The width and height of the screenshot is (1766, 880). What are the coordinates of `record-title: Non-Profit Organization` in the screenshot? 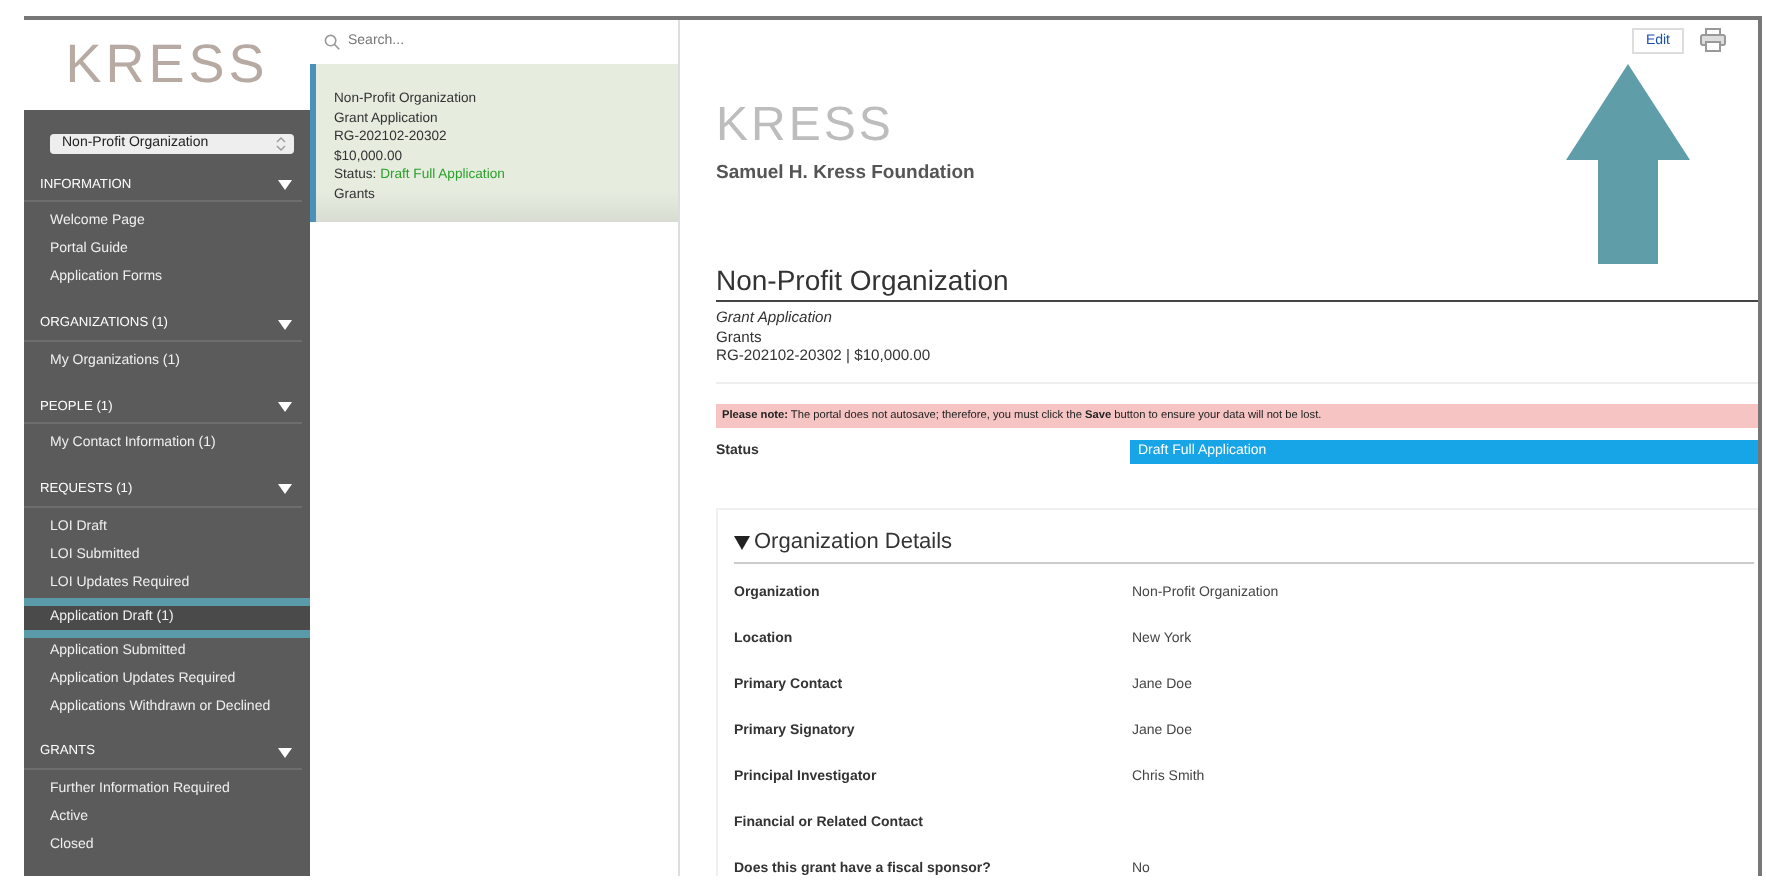 It's located at (1237, 283).